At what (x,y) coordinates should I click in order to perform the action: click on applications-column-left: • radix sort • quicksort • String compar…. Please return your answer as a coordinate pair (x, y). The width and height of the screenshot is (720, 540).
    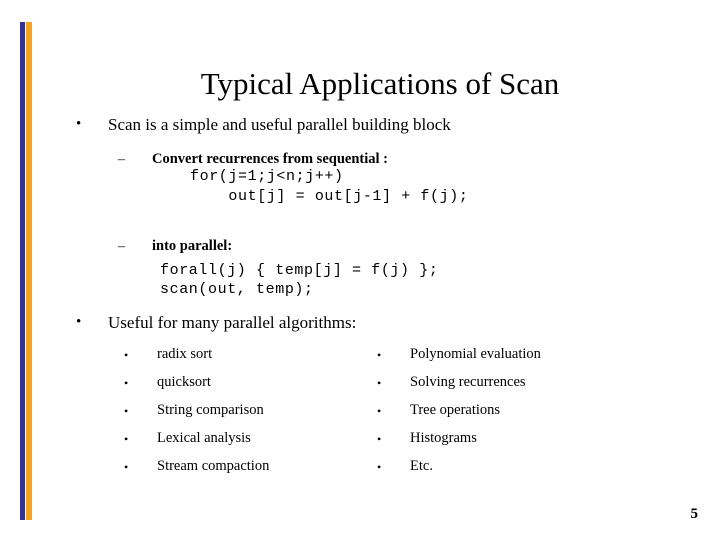
    Looking at the image, I should click on (244, 414).